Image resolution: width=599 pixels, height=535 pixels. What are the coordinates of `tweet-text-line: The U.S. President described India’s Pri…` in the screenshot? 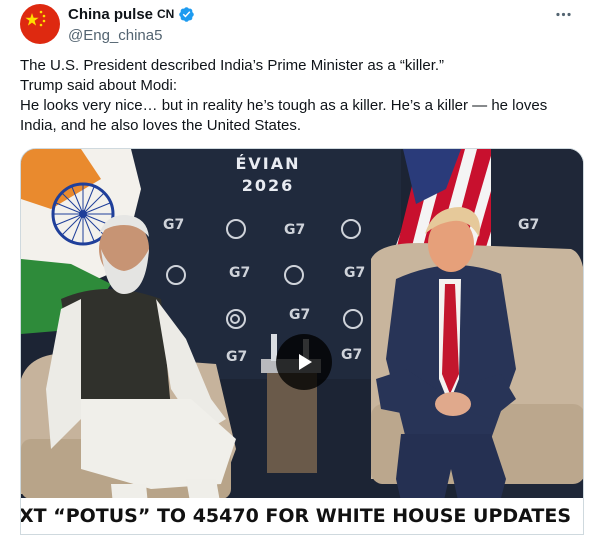 It's located at (232, 65).